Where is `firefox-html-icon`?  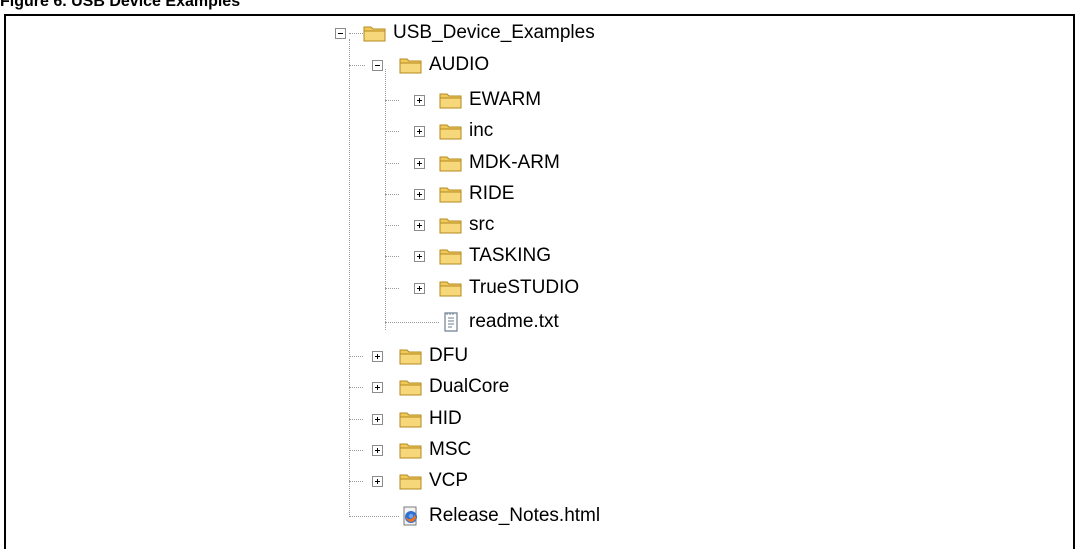
firefox-html-icon is located at coordinates (410, 516).